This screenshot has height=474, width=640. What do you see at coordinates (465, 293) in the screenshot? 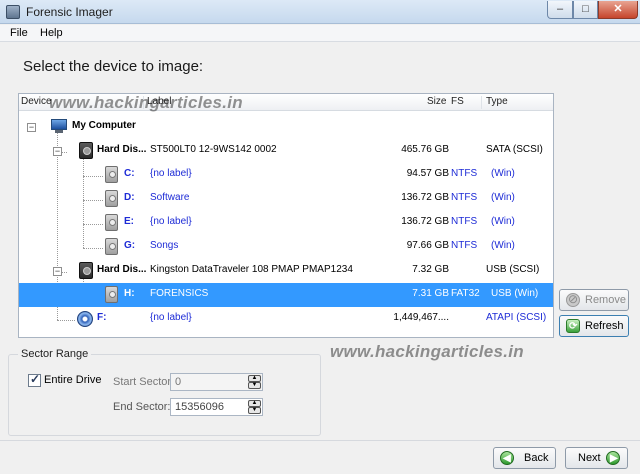
I see `partition-fs: FAT32` at bounding box center [465, 293].